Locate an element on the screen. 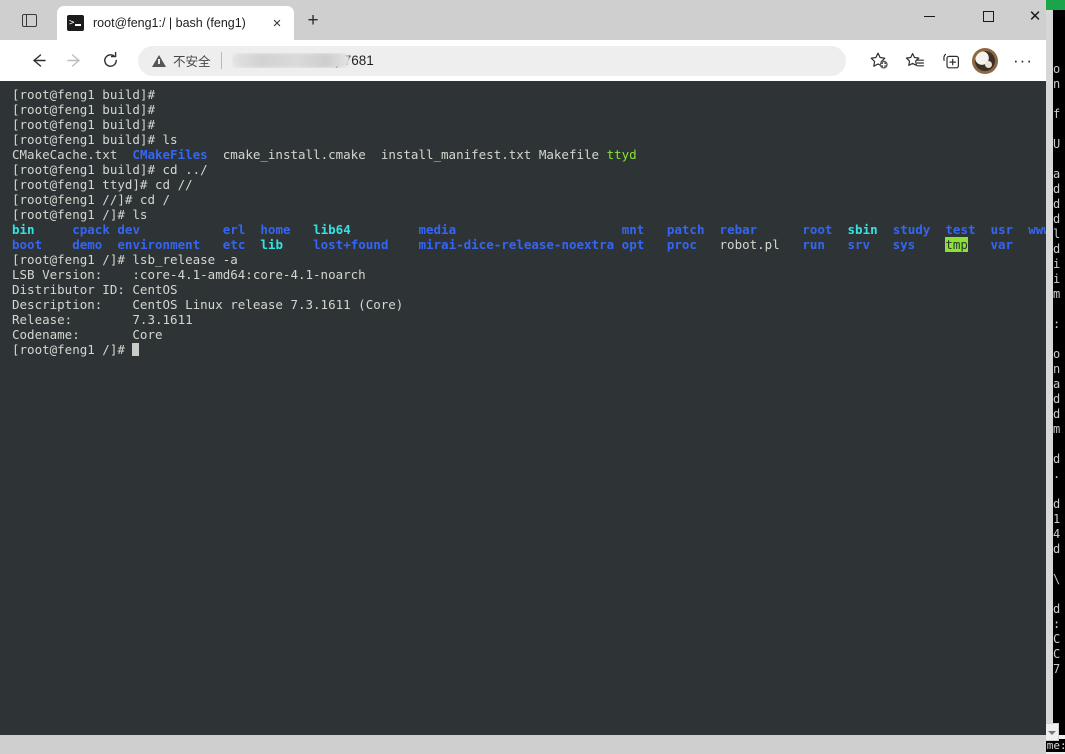  profile-avatar is located at coordinates (985, 60).